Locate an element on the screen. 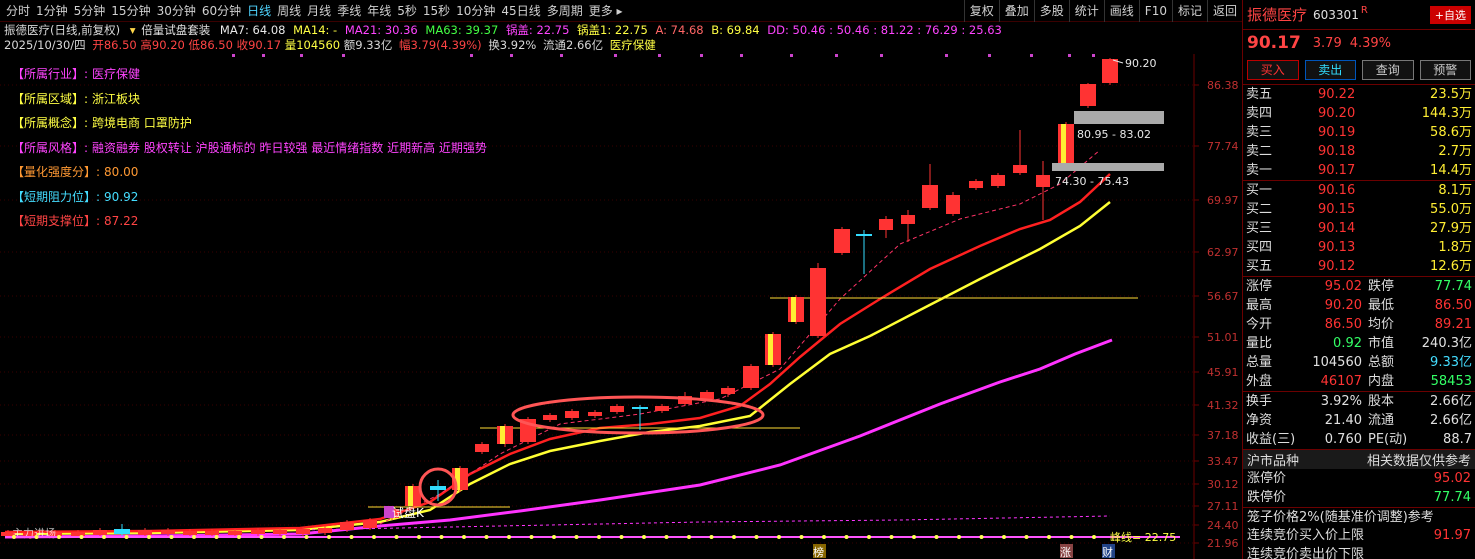  timeframe-tab: 5分钟 is located at coordinates (90, 11).